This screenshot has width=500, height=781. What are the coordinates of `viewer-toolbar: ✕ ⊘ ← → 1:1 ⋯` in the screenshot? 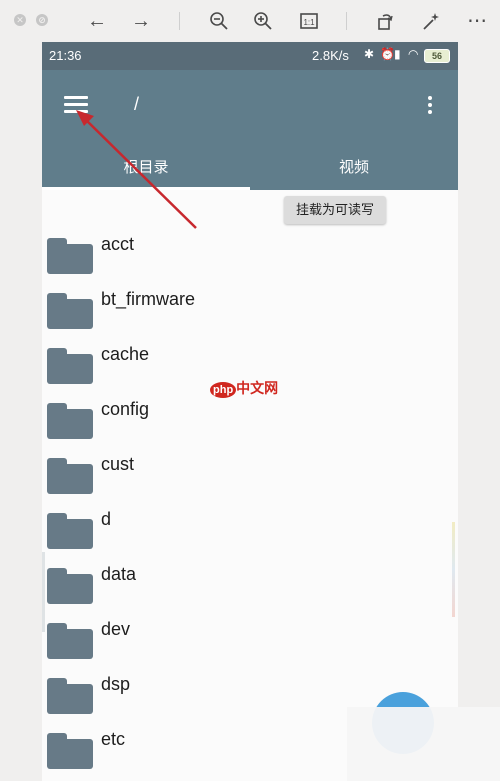 It's located at (250, 21).